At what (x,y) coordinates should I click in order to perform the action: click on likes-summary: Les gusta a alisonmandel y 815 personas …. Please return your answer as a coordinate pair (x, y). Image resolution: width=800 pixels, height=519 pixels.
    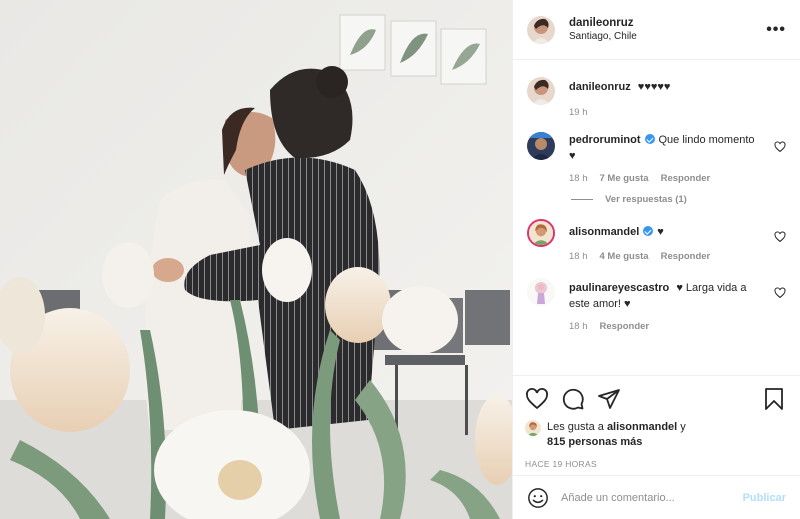
    Looking at the image, I should click on (655, 435).